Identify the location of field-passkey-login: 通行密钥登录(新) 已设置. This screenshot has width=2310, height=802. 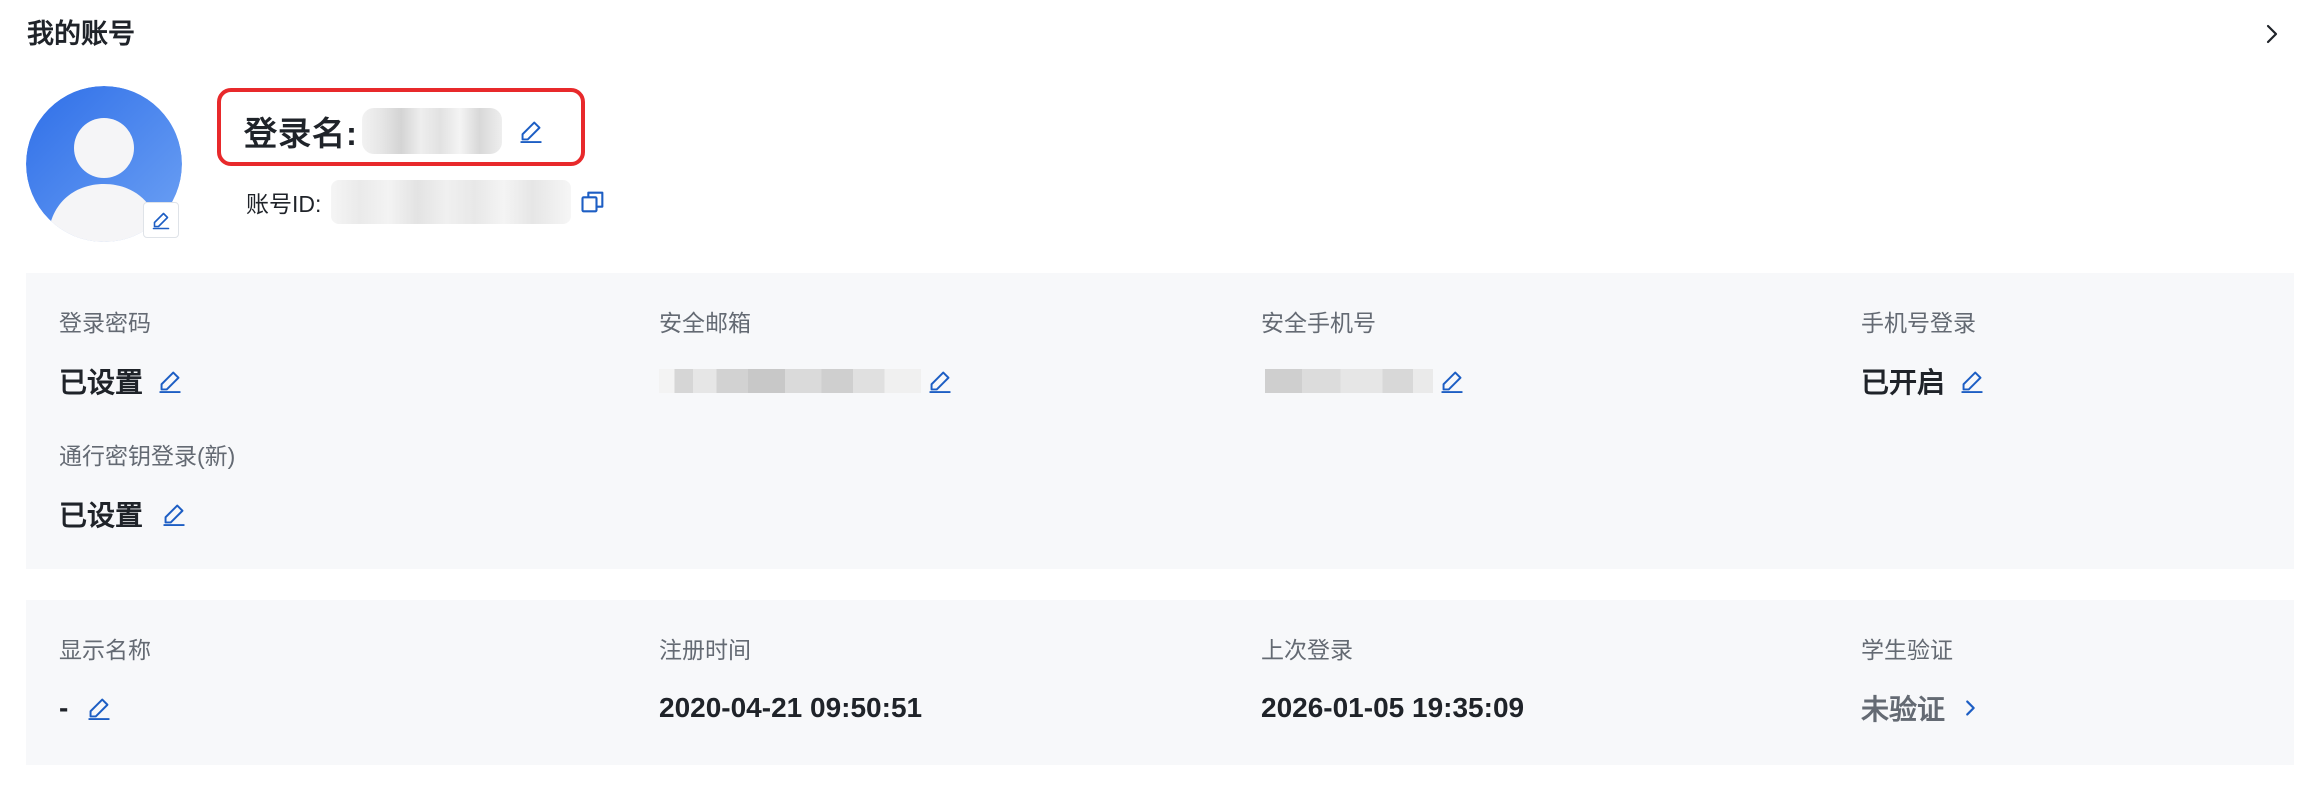
(147, 487).